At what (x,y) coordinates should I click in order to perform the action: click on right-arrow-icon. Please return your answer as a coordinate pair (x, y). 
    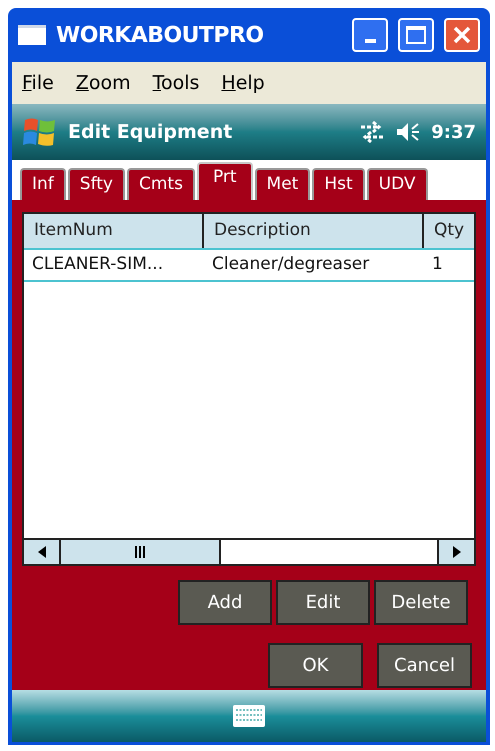
    Looking at the image, I should click on (456, 552).